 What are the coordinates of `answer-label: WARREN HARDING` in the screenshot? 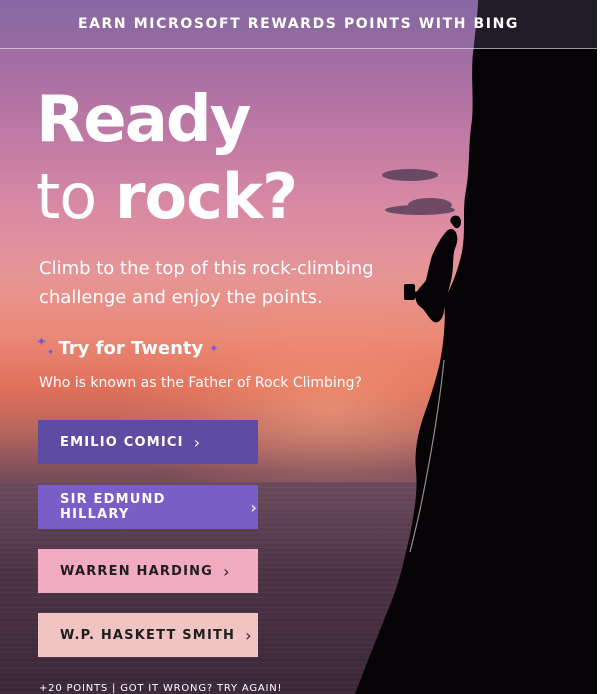 It's located at (137, 571).